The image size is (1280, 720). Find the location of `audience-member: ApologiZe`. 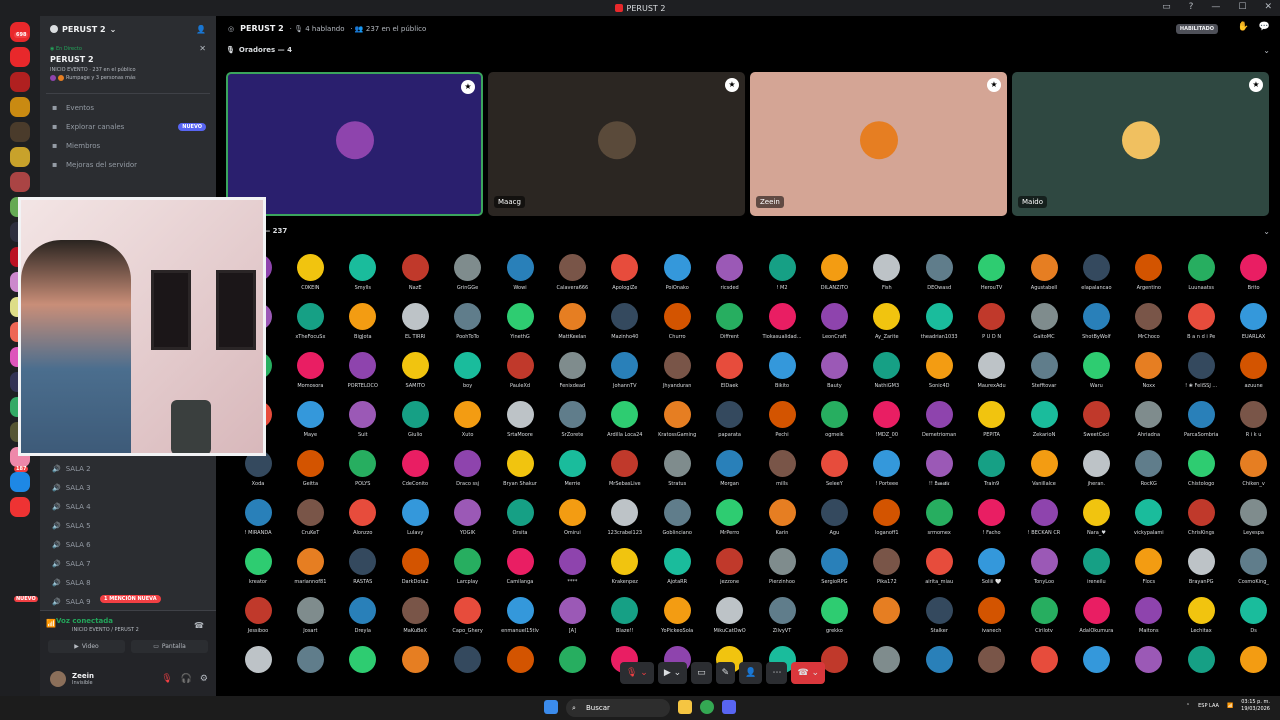

audience-member: ApologiZe is located at coordinates (625, 272).